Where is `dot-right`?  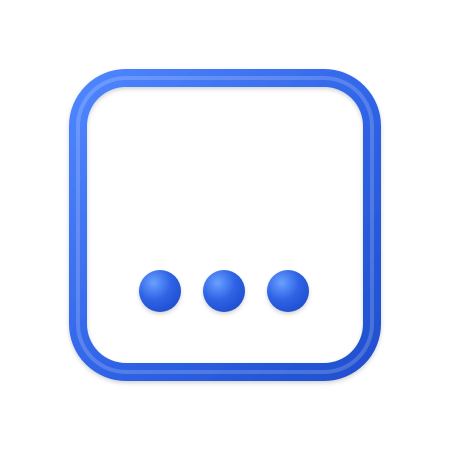
dot-right is located at coordinates (288, 291).